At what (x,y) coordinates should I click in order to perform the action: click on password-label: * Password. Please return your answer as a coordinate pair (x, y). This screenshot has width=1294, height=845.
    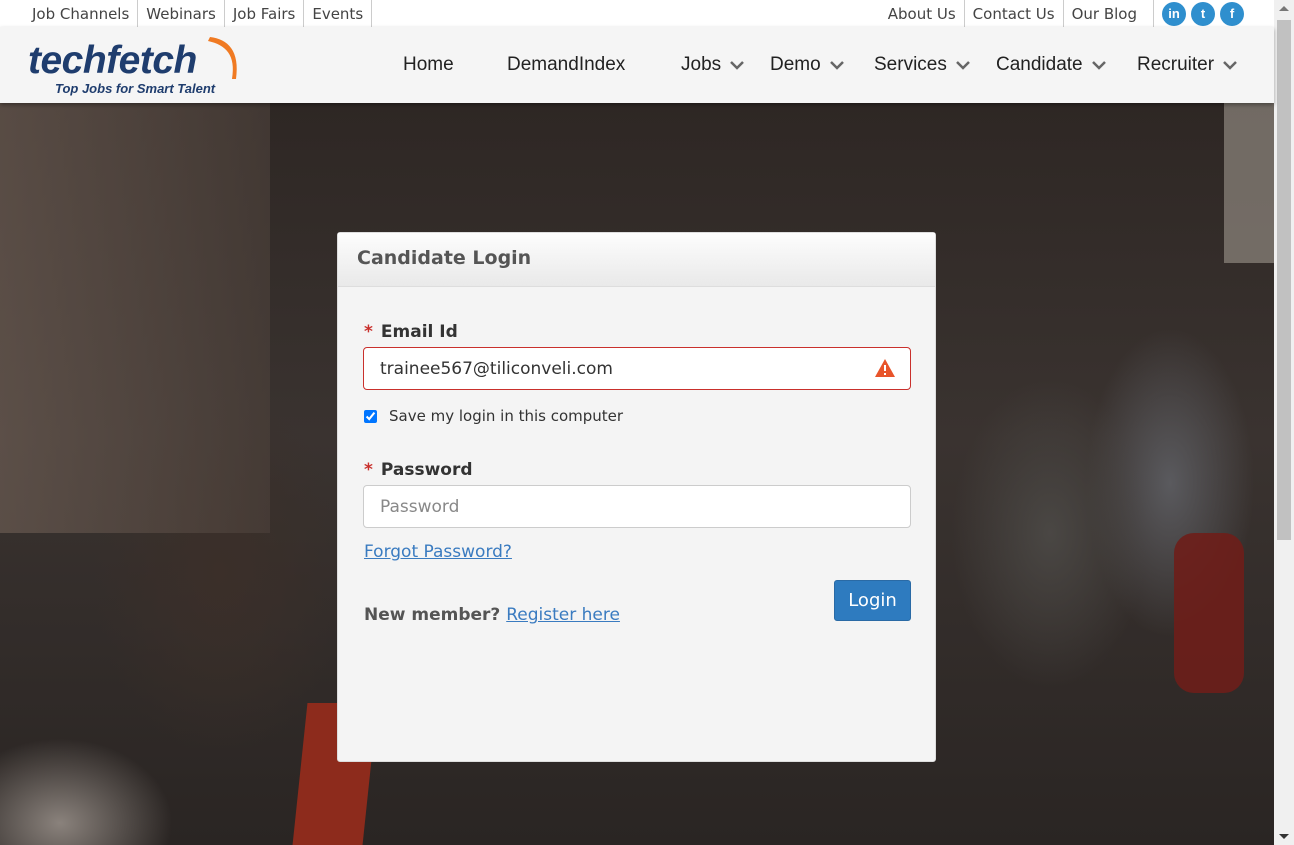
    Looking at the image, I should click on (418, 470).